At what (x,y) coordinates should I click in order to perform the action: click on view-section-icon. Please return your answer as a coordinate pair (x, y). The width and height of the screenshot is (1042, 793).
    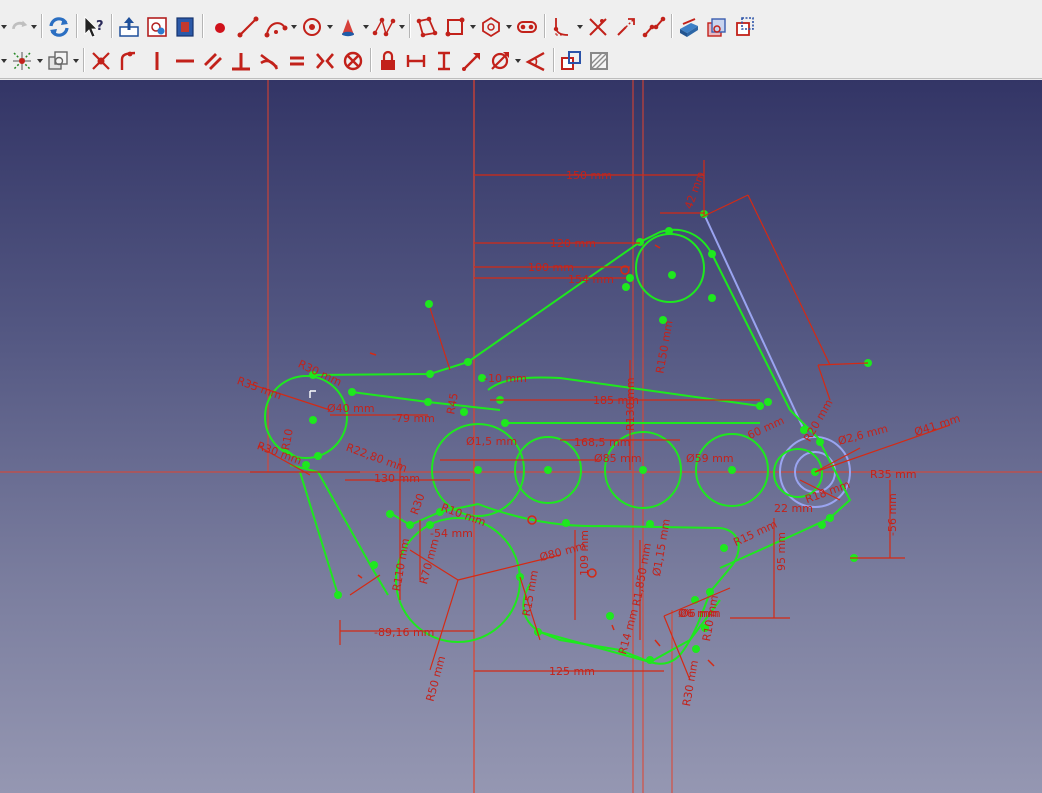
    Looking at the image, I should click on (185, 27).